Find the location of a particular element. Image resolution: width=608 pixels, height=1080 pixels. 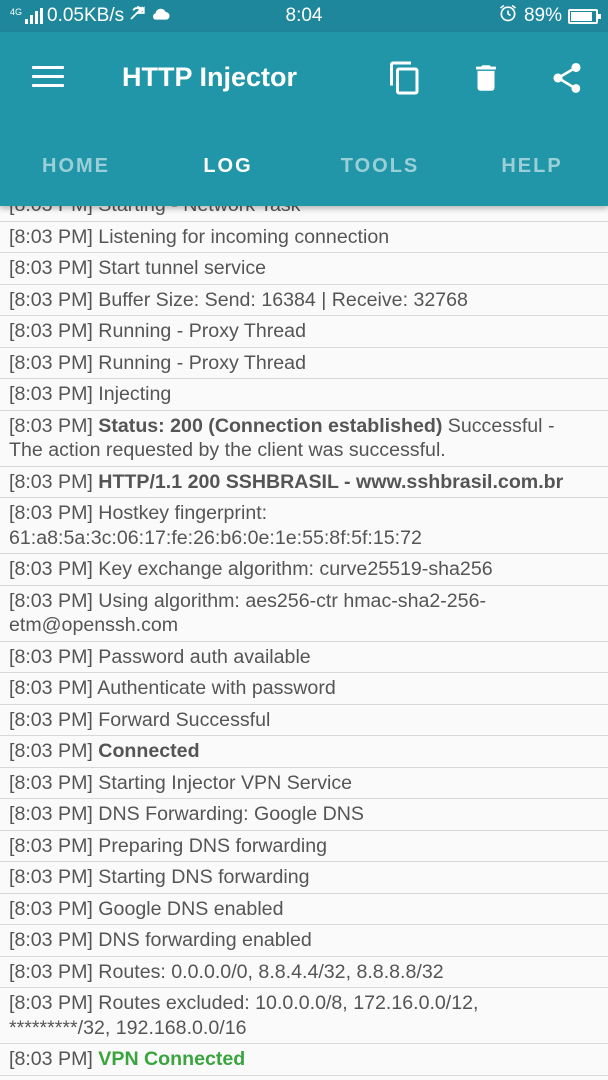

log-message: Injecting is located at coordinates (132, 394).